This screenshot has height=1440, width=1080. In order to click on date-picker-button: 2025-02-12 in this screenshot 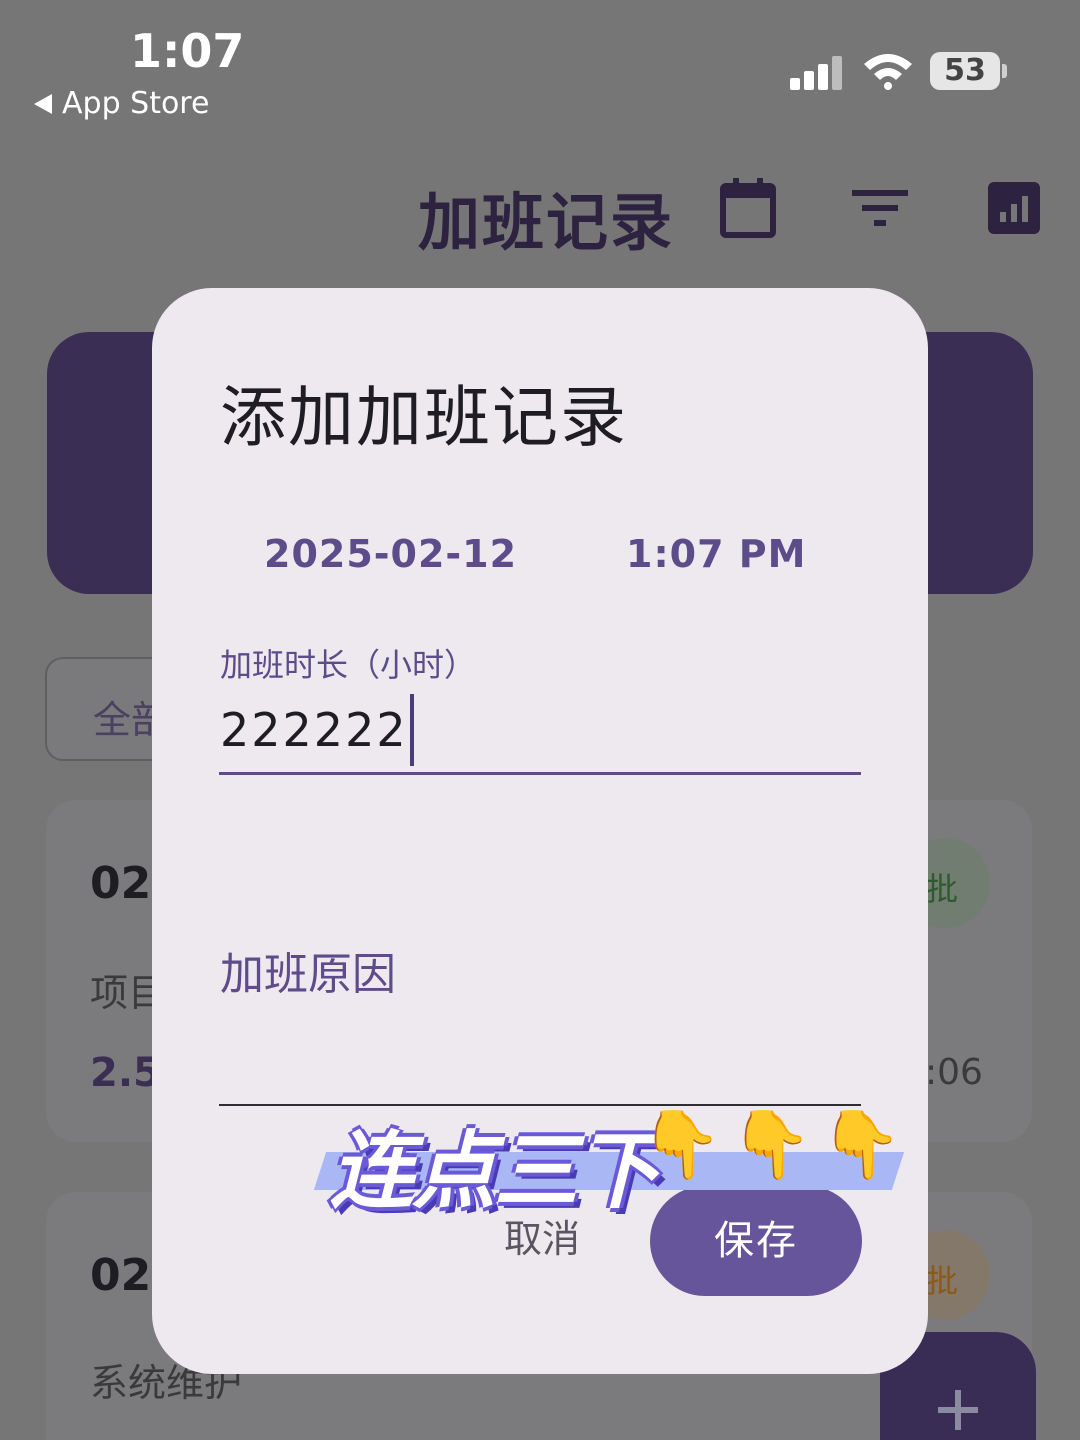, I will do `click(390, 554)`.